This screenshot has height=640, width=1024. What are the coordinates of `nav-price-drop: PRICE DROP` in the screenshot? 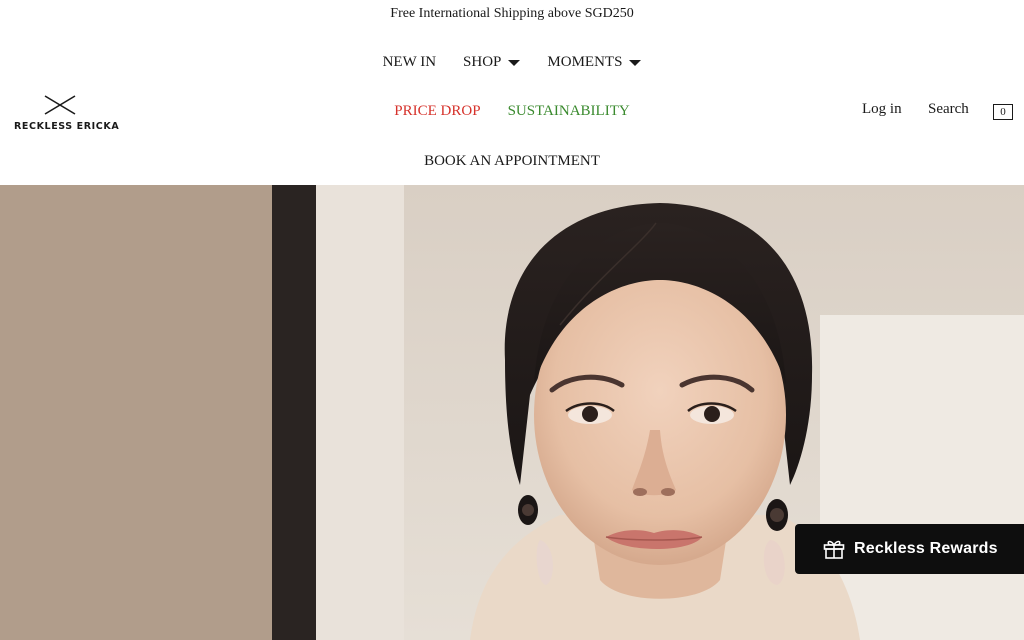 It's located at (437, 111).